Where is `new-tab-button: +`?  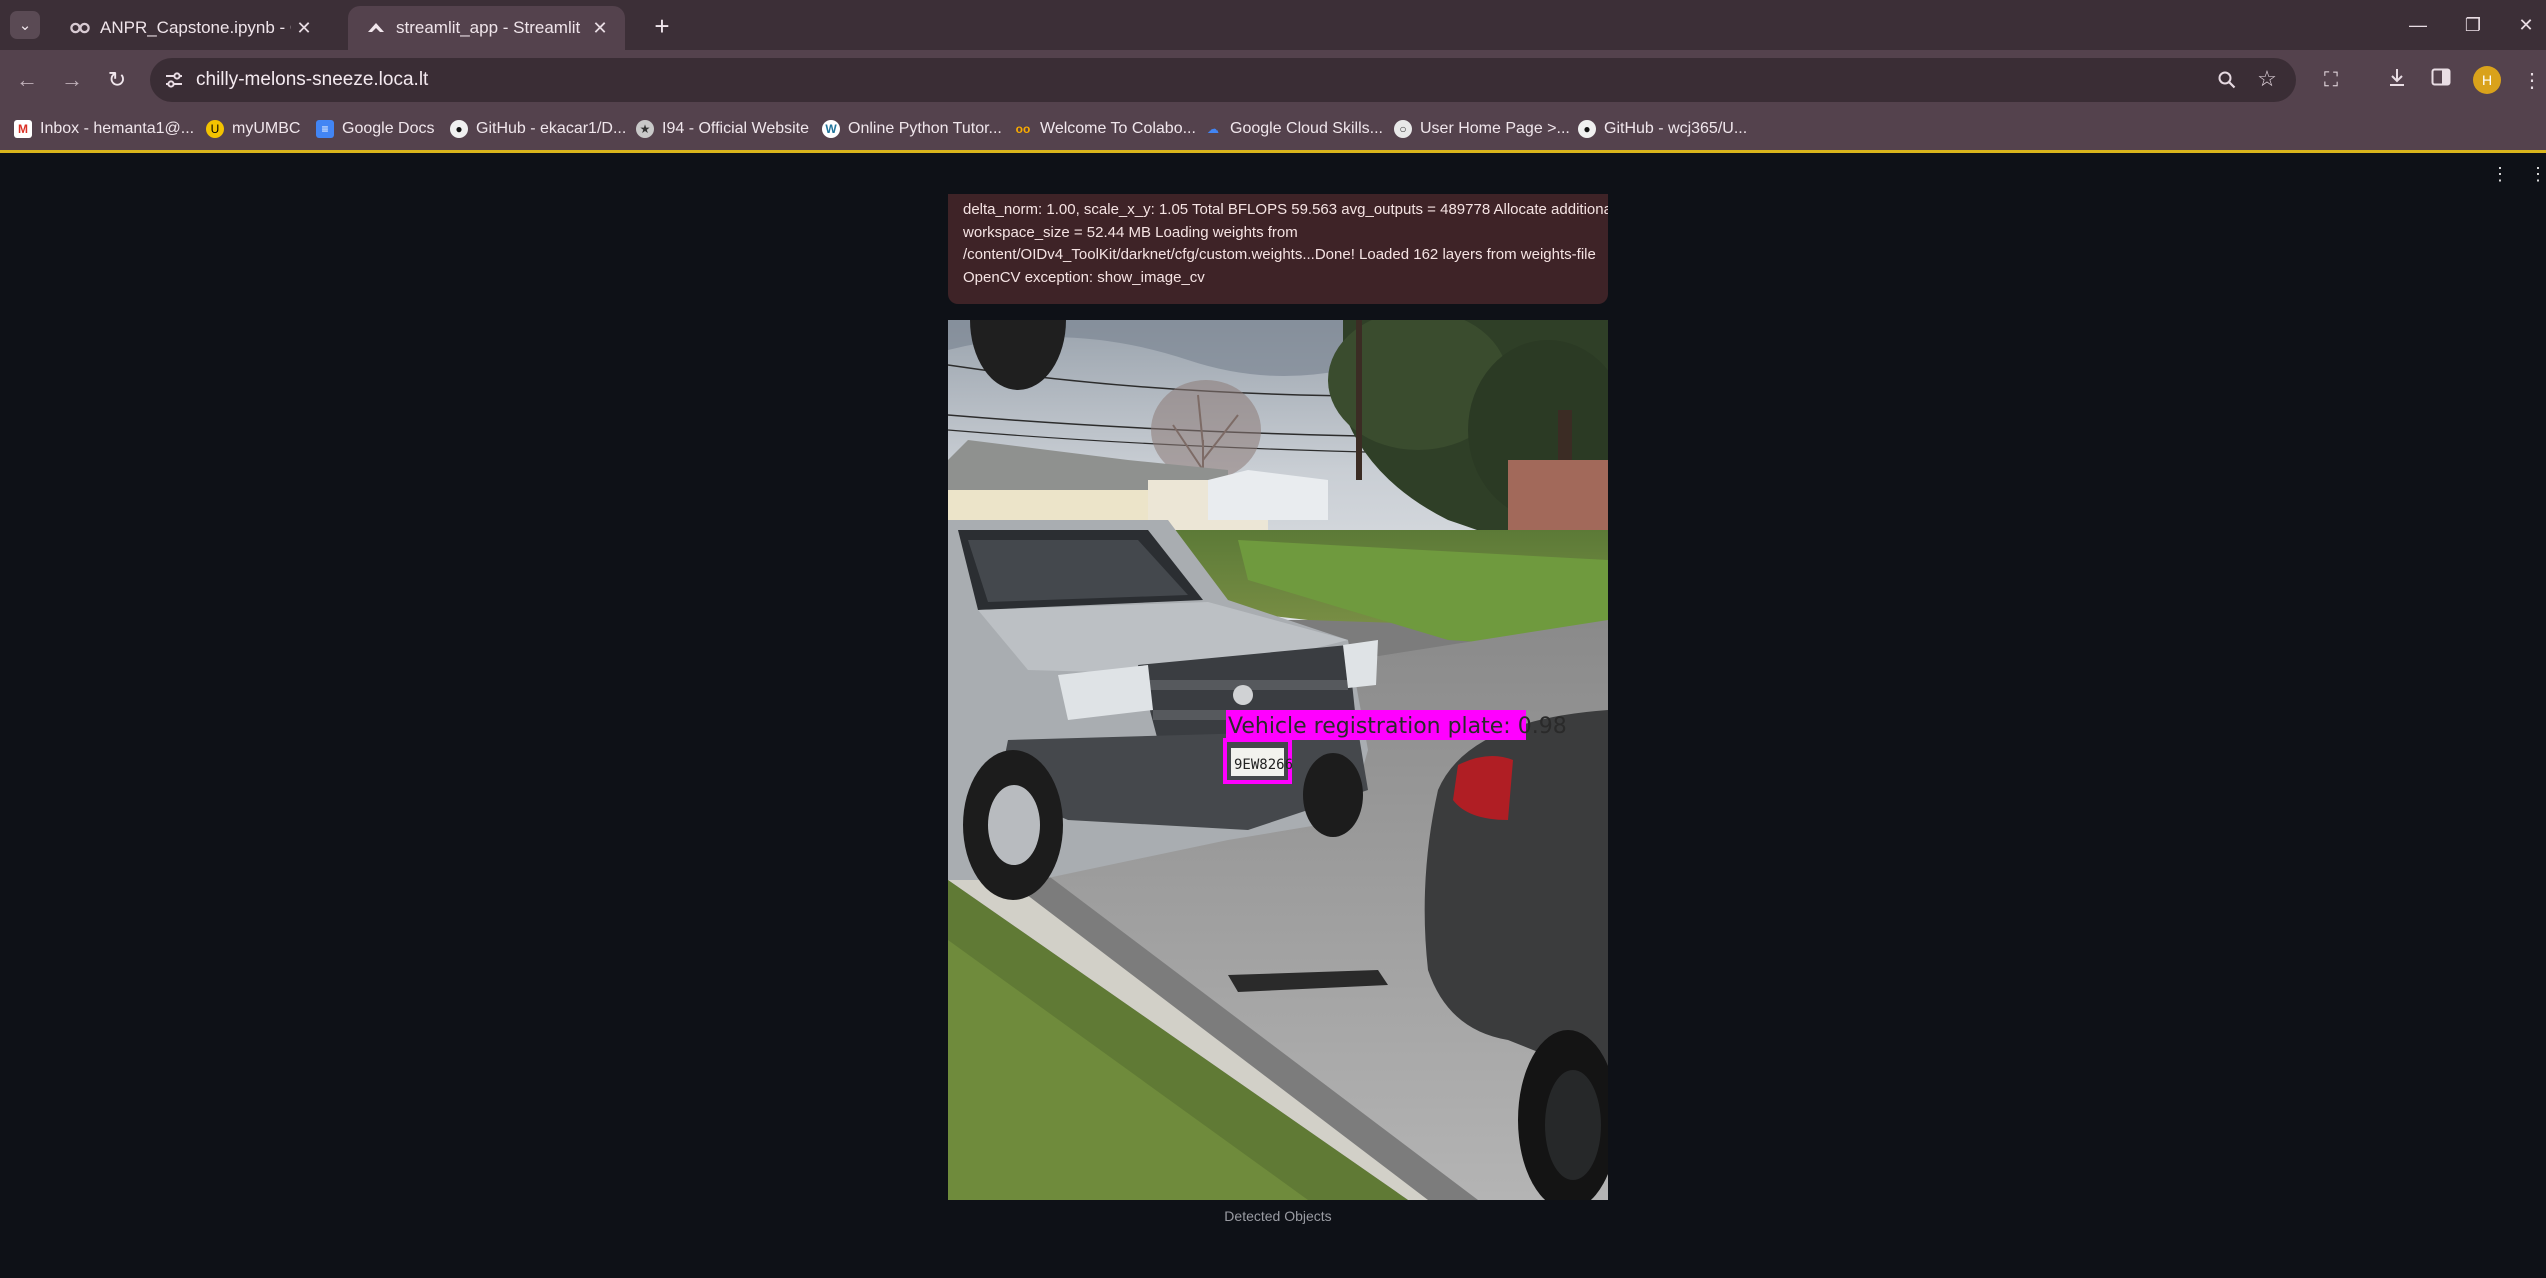
new-tab-button: + is located at coordinates (662, 25).